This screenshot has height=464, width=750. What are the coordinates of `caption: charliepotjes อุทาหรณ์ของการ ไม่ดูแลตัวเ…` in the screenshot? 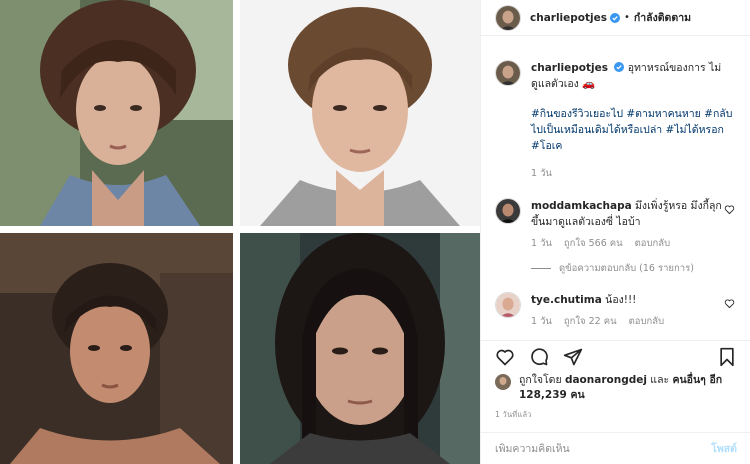 It's located at (618, 121).